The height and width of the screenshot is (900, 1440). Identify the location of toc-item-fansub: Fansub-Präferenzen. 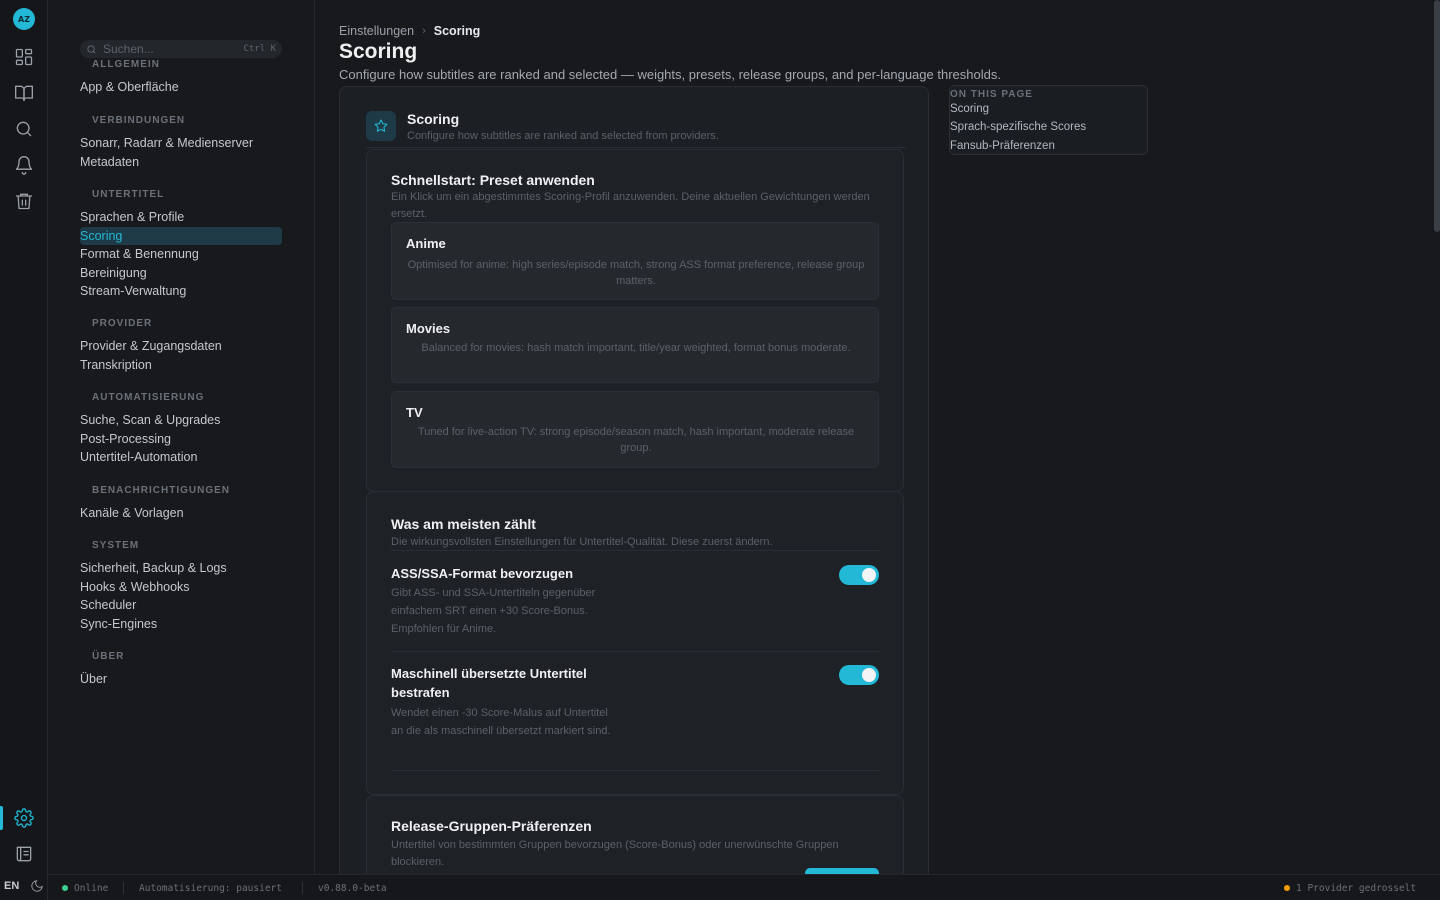
(1002, 146).